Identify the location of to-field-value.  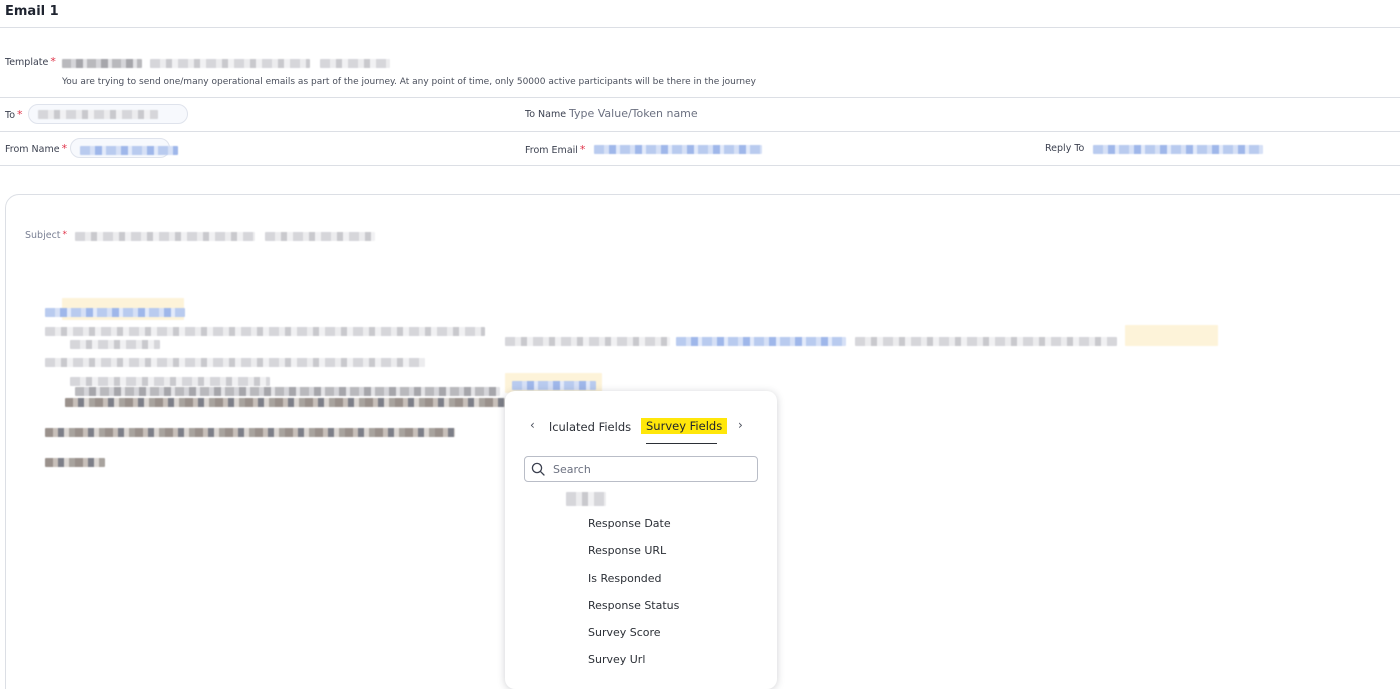
(98, 114).